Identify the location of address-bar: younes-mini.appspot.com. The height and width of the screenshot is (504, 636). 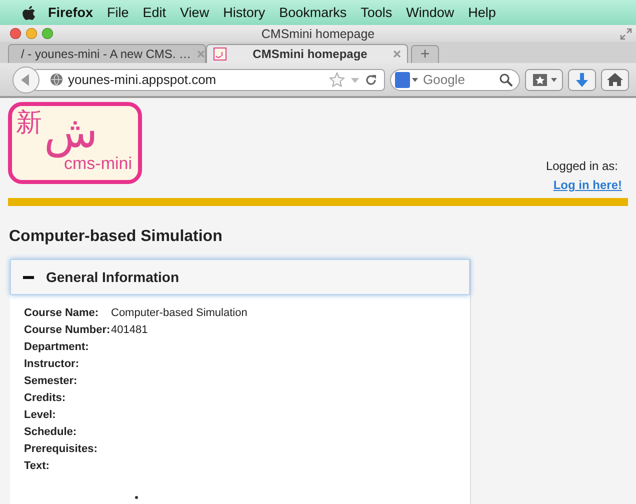
(209, 79).